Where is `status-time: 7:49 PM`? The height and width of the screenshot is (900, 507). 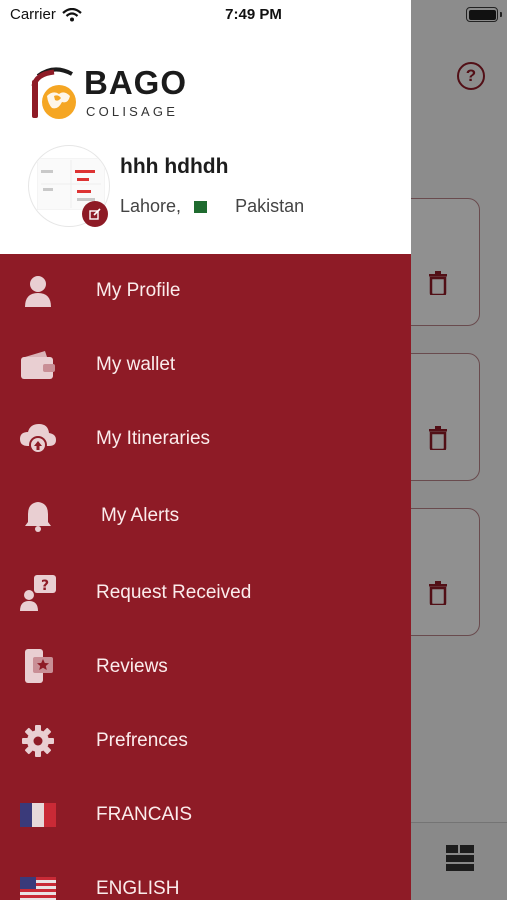 status-time: 7:49 PM is located at coordinates (253, 14).